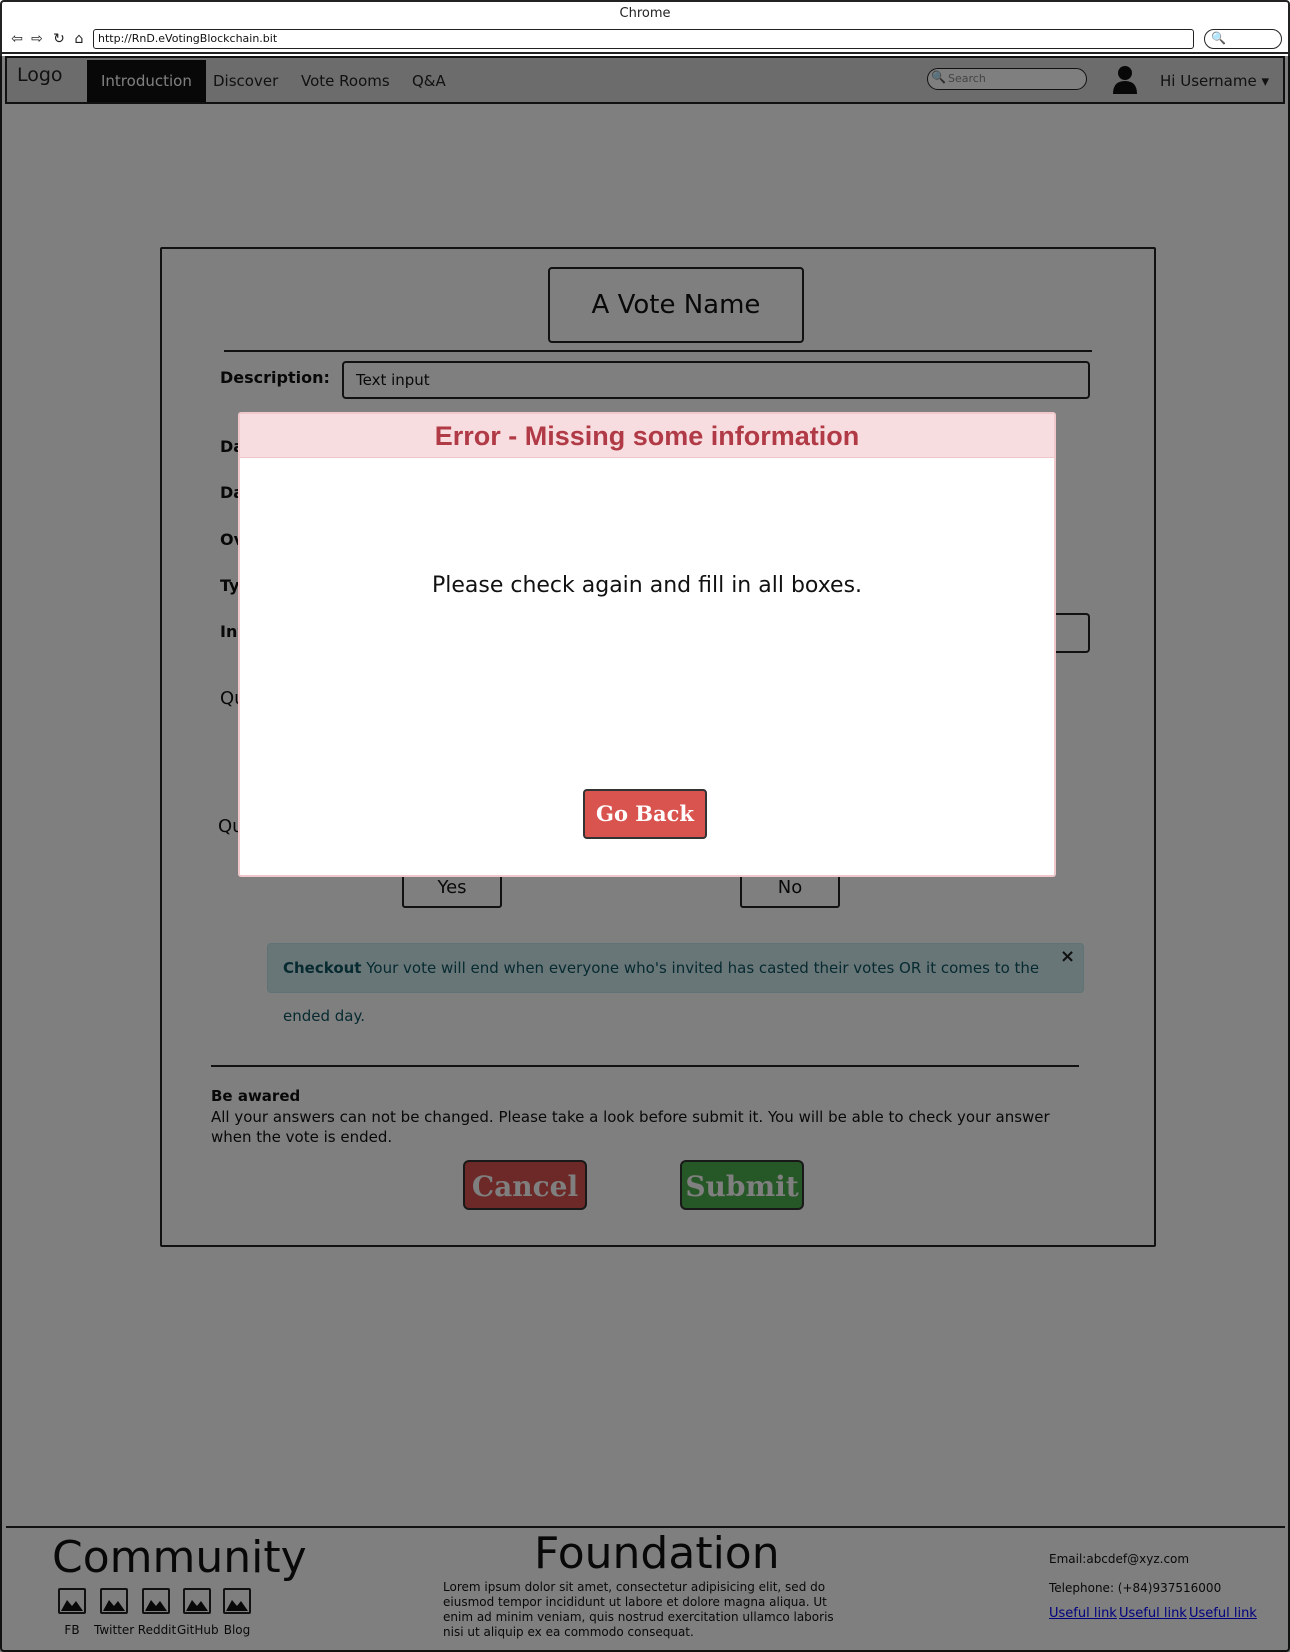  Describe the element at coordinates (647, 436) in the screenshot. I see `error-modal-title: Error - Missing some information` at that location.